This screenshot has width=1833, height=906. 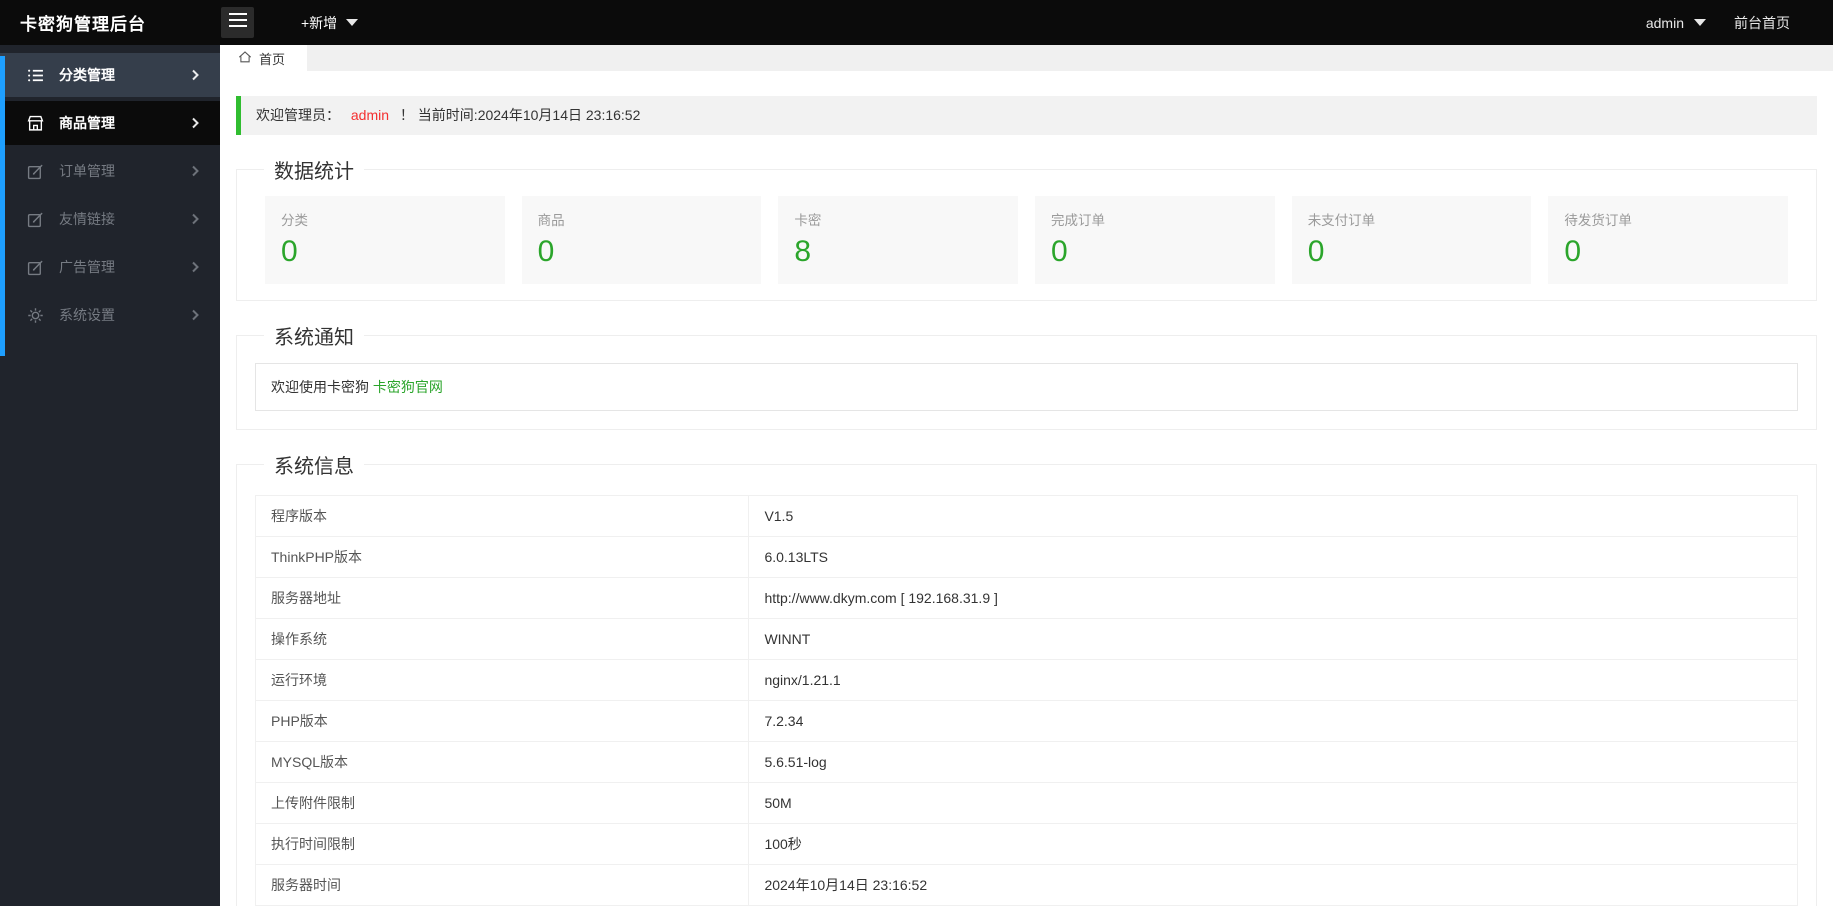 What do you see at coordinates (520, 115) in the screenshot?
I see `welcome-time: ！ 当前时间:2024年10月14日 23:16:52` at bounding box center [520, 115].